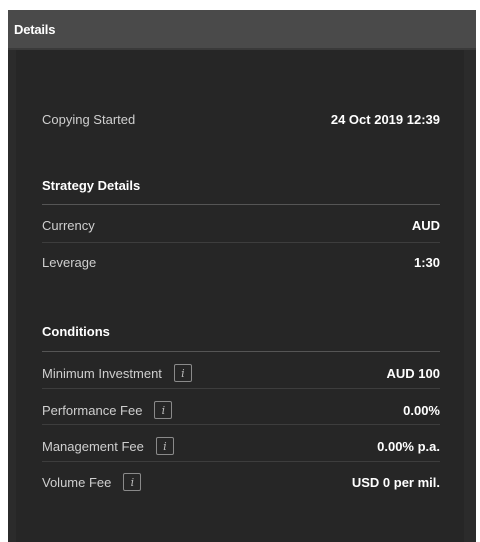  I want to click on management-fee-row: Management Fee i 0.00% p.a., so click(241, 446).